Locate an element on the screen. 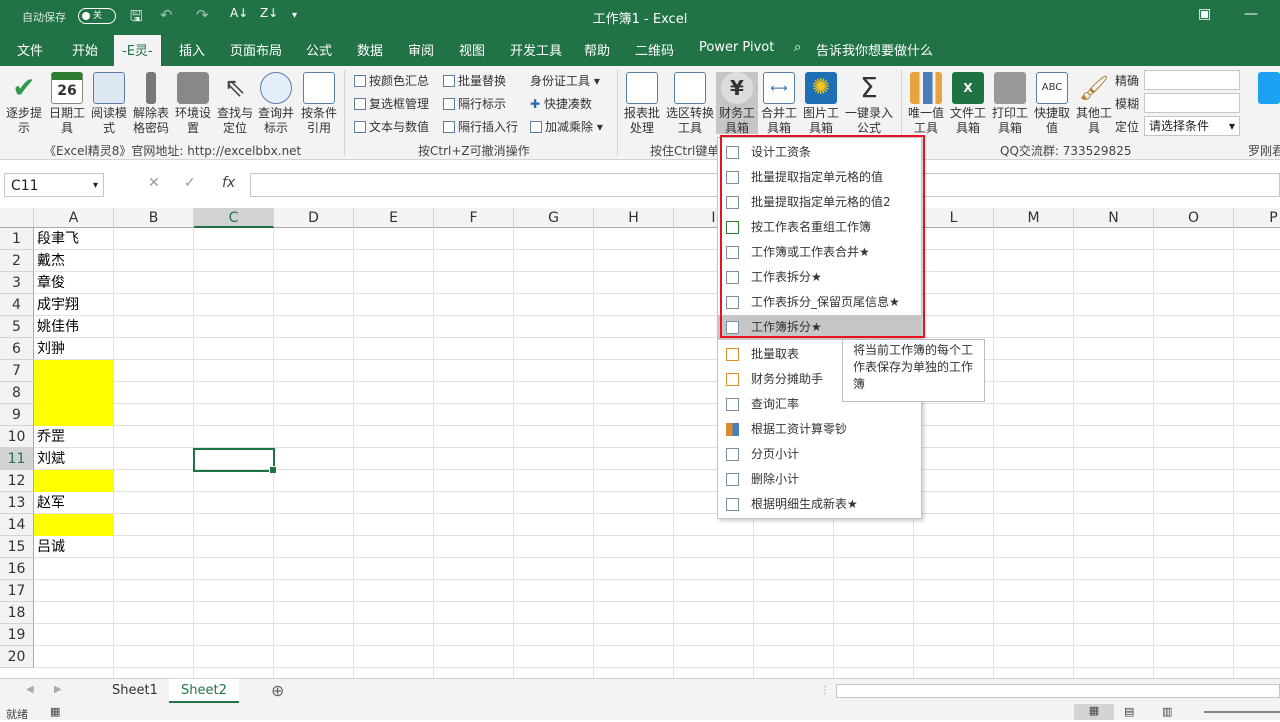  date-tool-button: 26 日期工具 is located at coordinates (67, 104).